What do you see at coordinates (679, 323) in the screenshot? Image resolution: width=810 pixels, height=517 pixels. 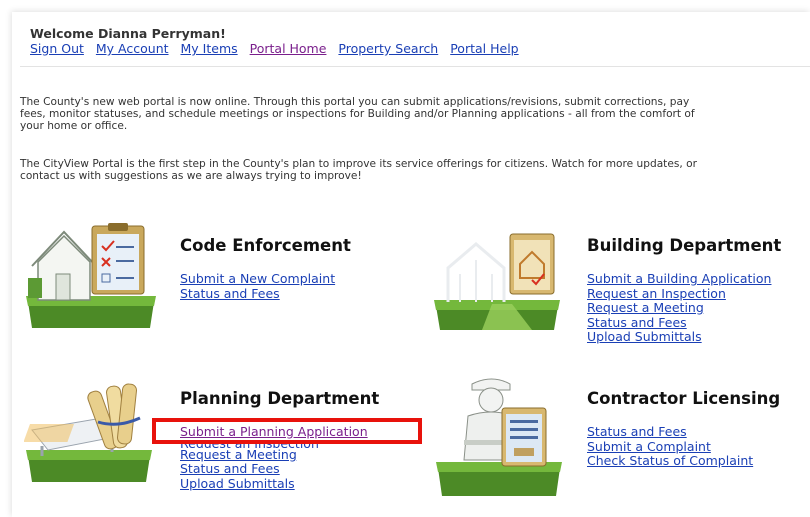 I see `building-status-fees-link: Status and Fees` at bounding box center [679, 323].